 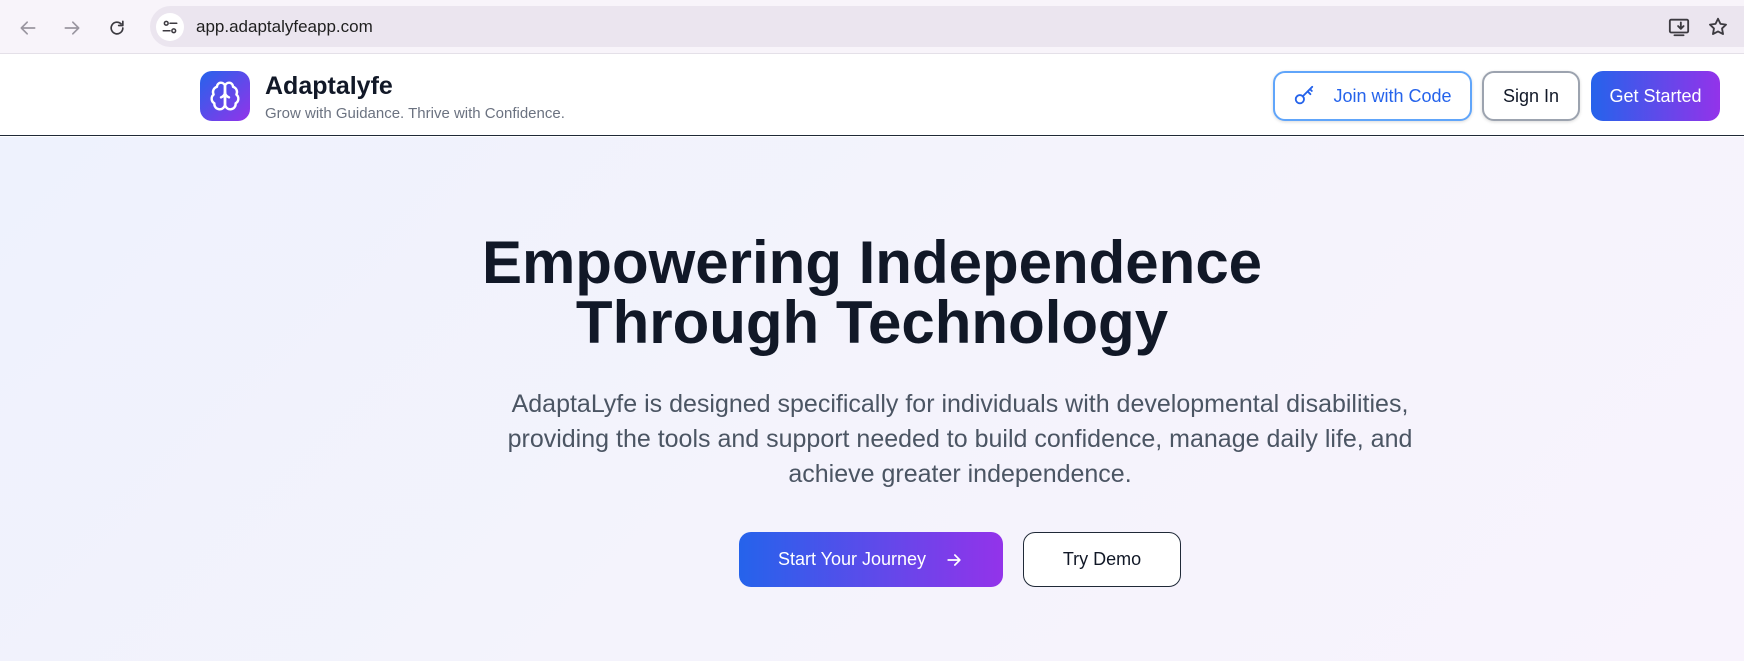 I want to click on key-icon, so click(x=1304, y=96).